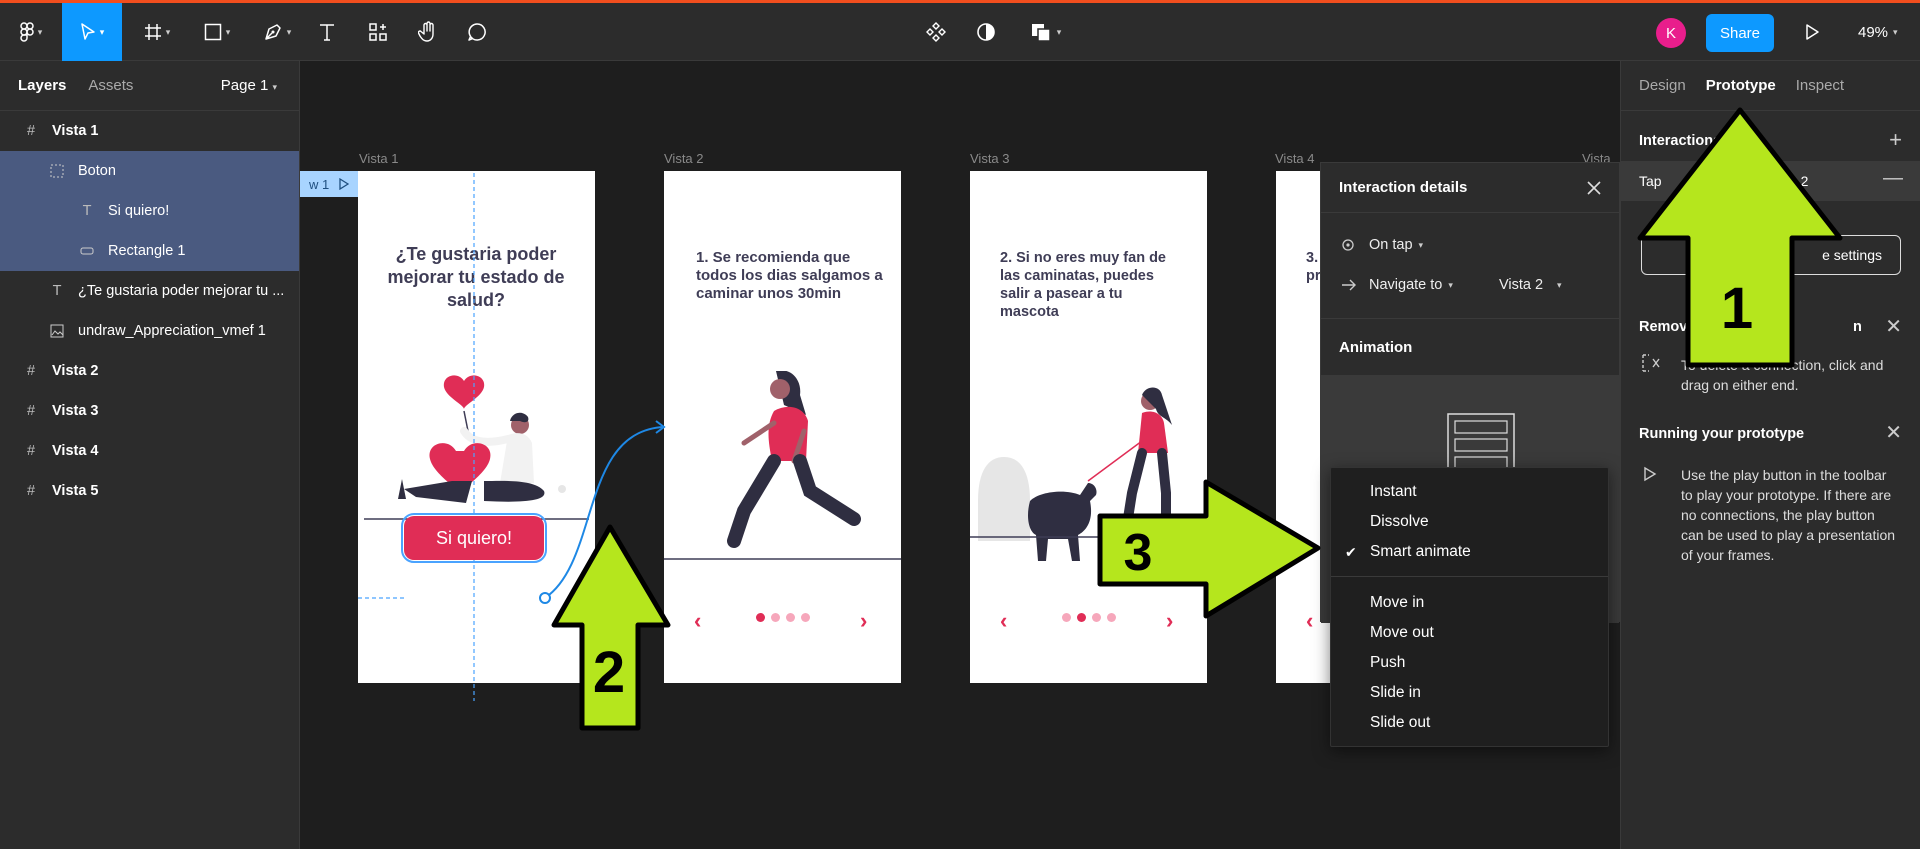 The height and width of the screenshot is (849, 1920). What do you see at coordinates (1420, 551) in the screenshot?
I see `option-label: Smart animate` at bounding box center [1420, 551].